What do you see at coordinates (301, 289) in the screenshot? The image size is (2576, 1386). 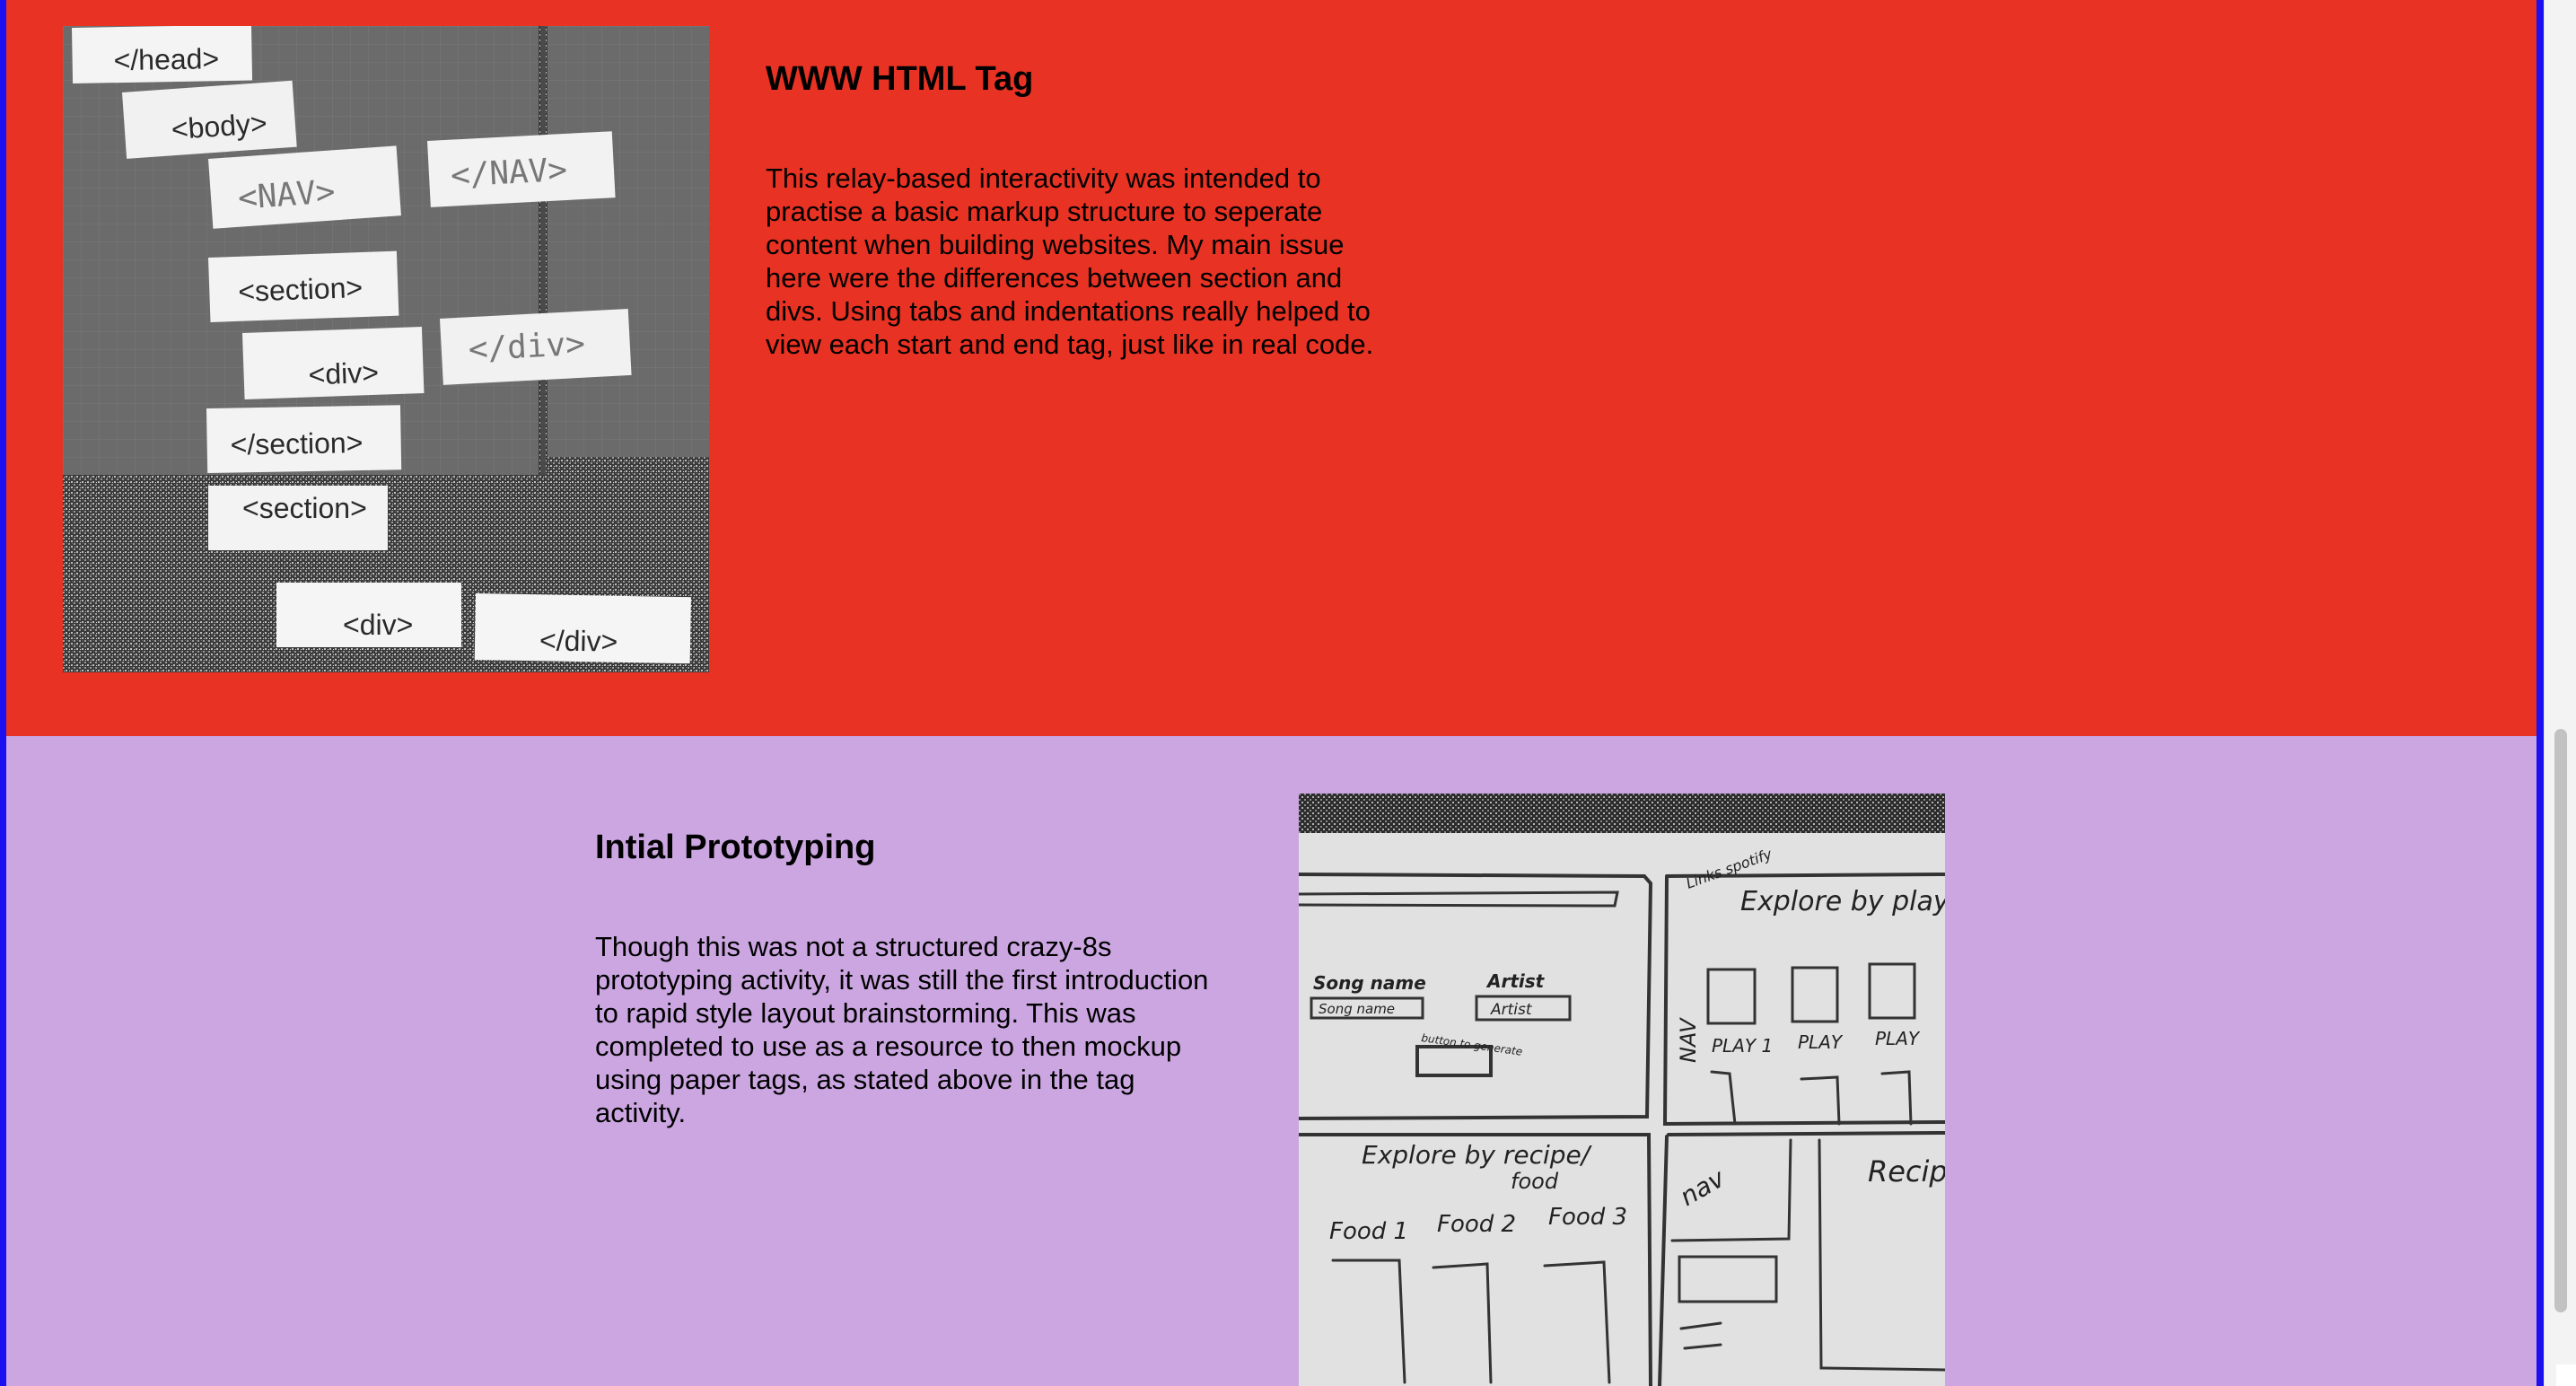 I see `card-section-open: <section>` at bounding box center [301, 289].